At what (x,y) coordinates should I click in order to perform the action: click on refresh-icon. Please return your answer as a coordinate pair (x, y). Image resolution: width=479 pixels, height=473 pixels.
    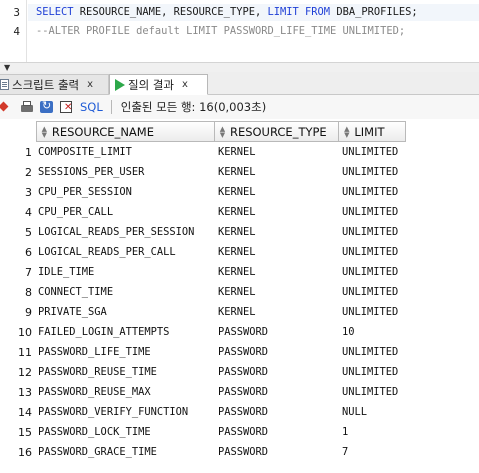
    Looking at the image, I should click on (47, 106).